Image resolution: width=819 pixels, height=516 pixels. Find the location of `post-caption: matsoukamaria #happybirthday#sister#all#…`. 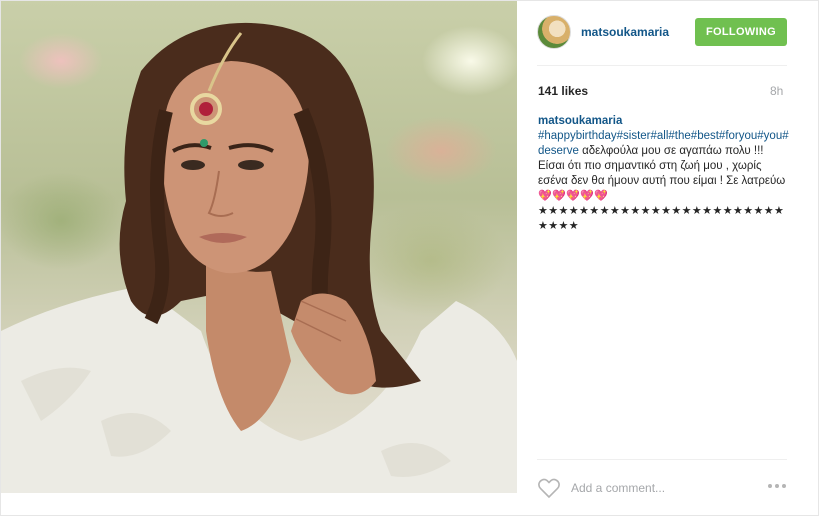

post-caption: matsoukamaria #happybirthday#sister#all#… is located at coordinates (664, 174).